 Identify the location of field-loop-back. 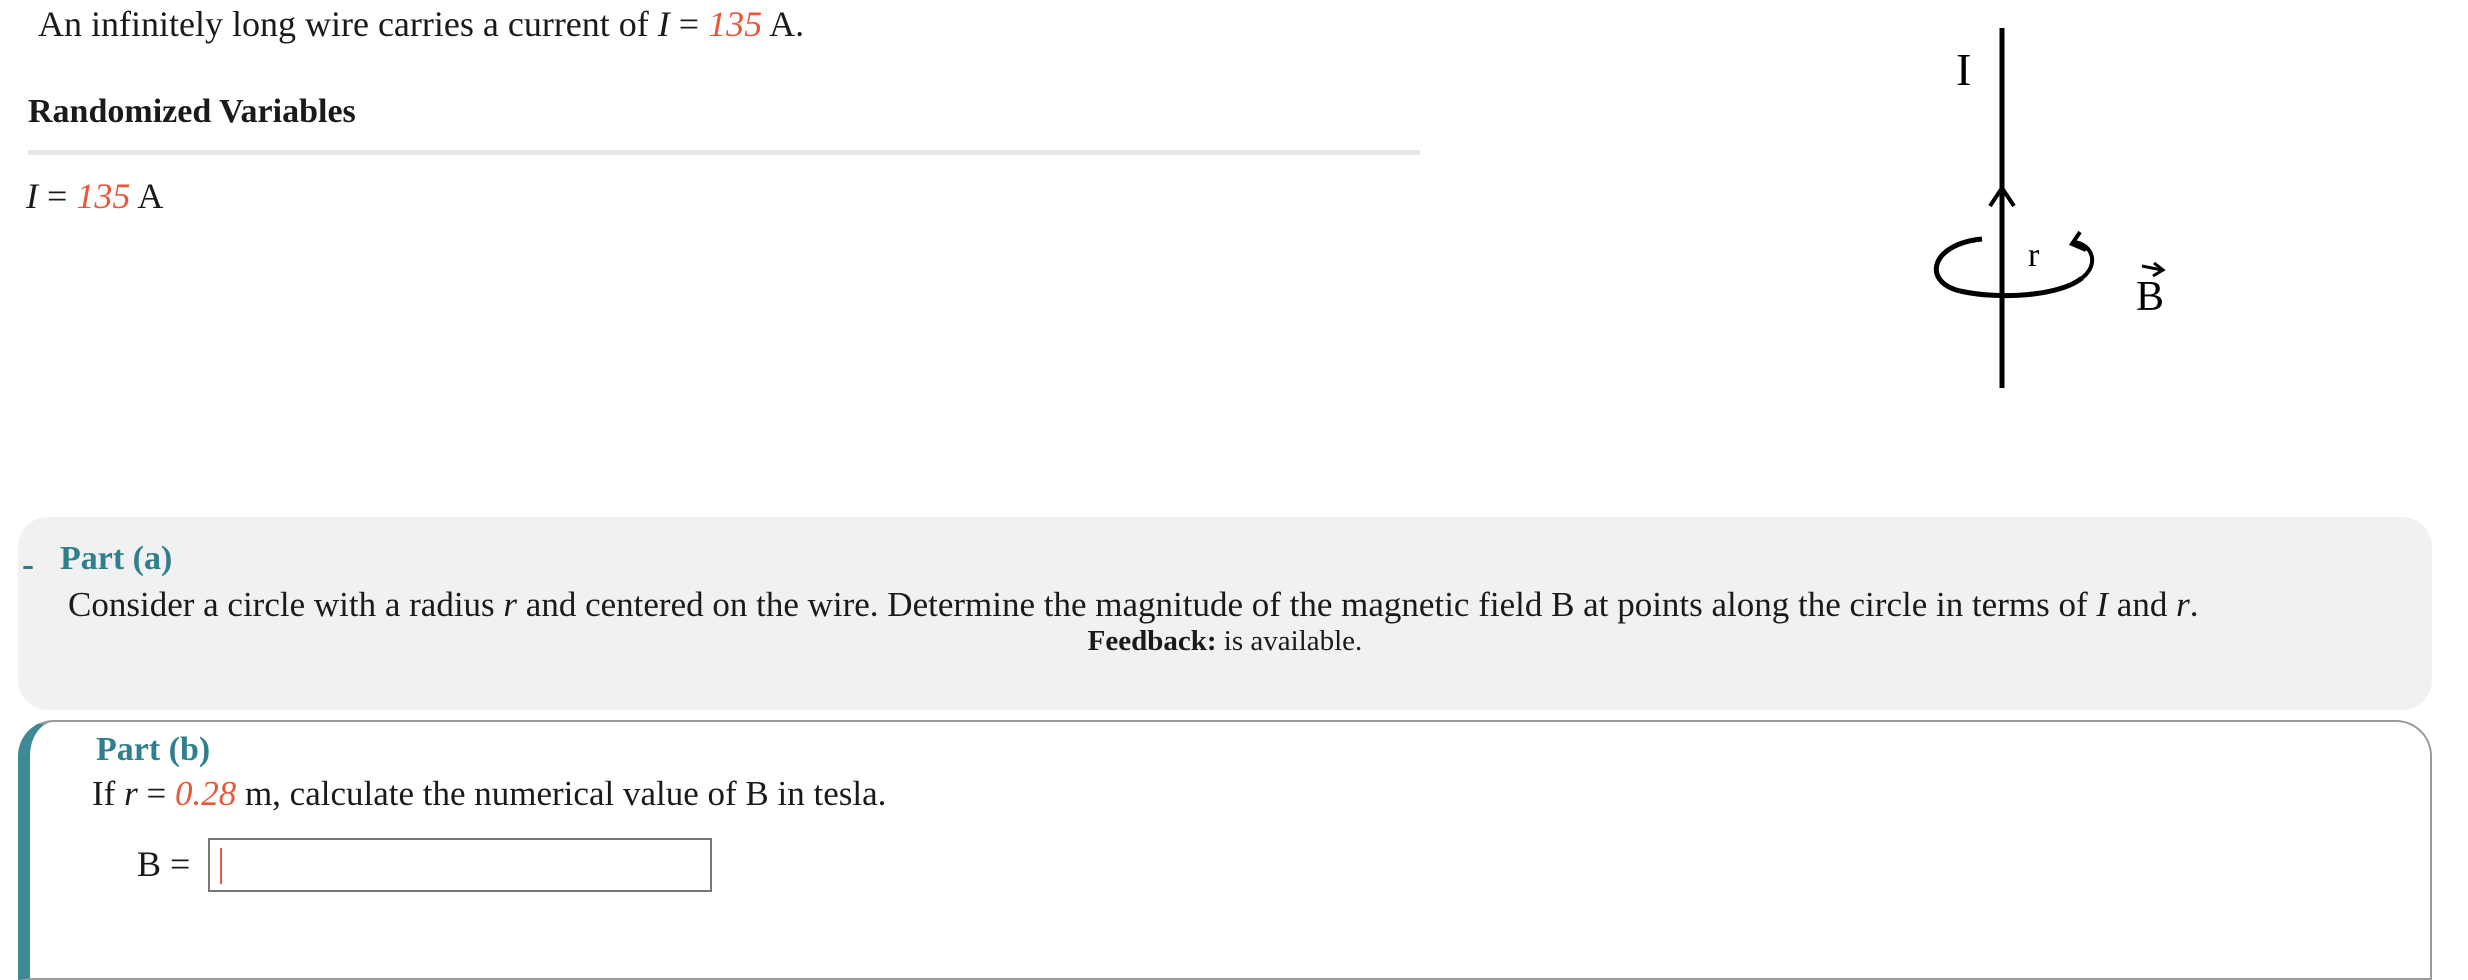
(1958, 265).